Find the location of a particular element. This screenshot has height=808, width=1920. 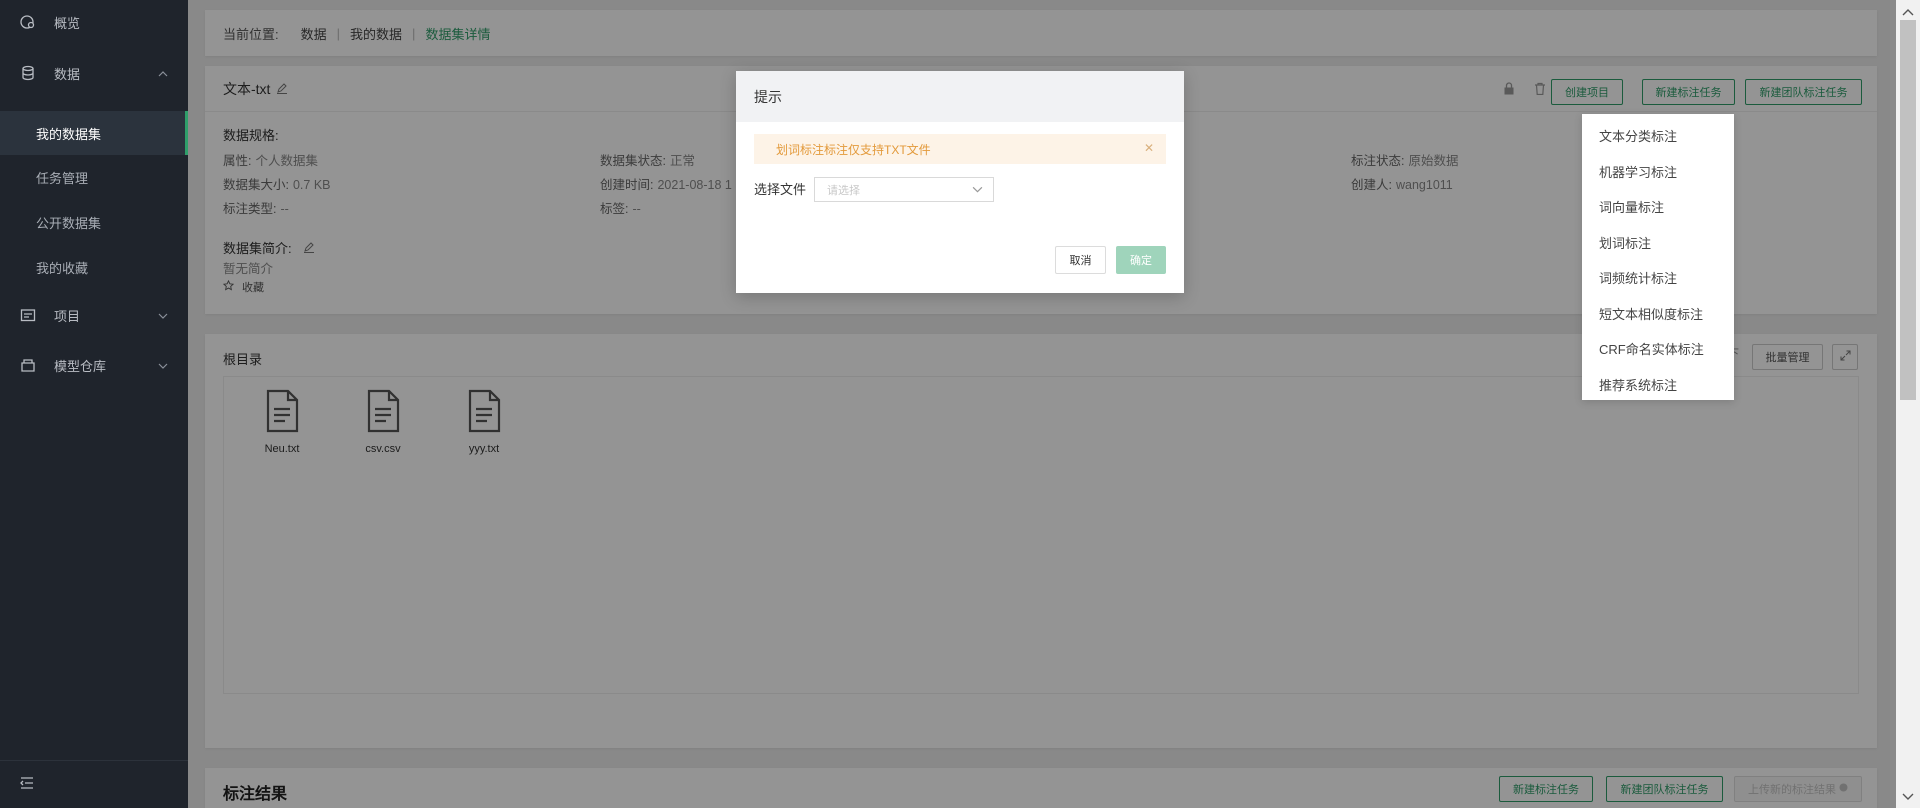

close-icon: ✕ is located at coordinates (1149, 148).